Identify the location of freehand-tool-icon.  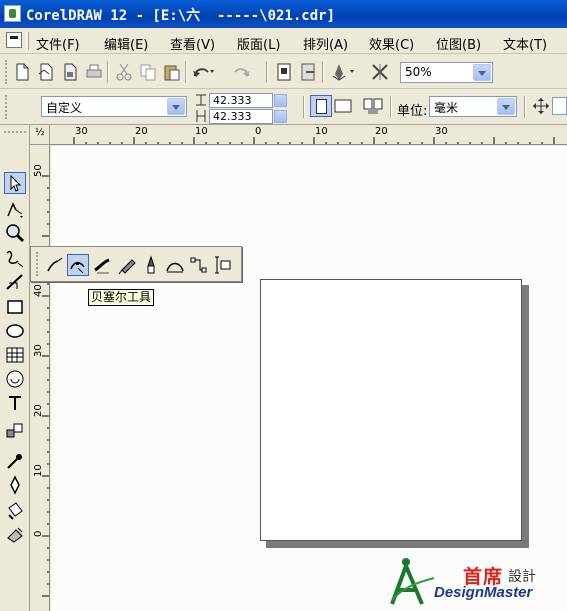
(15, 258).